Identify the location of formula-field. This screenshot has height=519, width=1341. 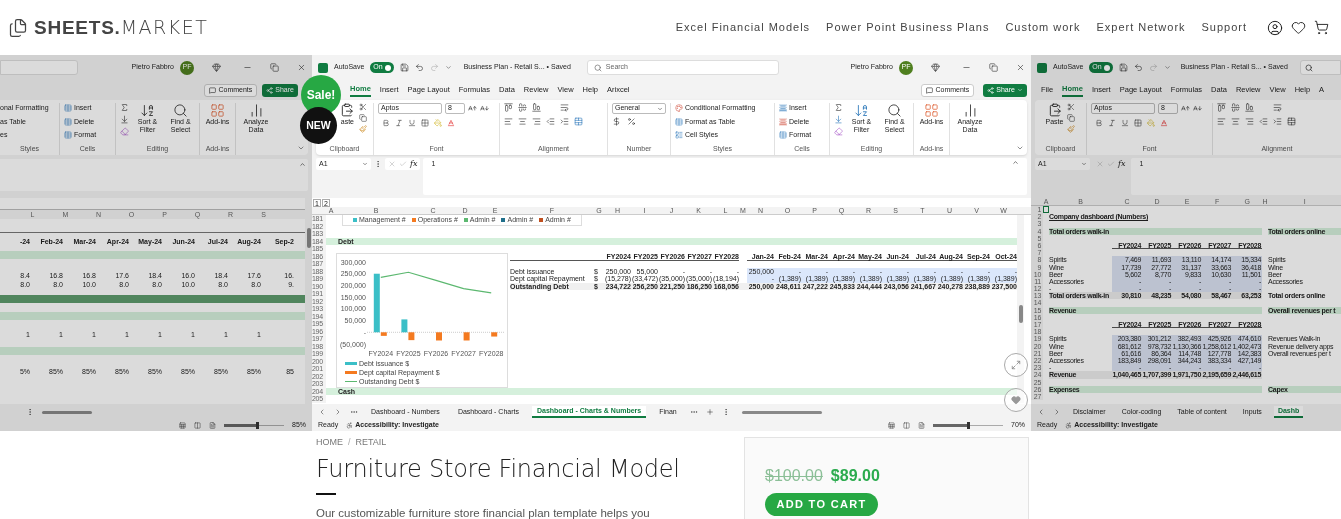
(154, 175).